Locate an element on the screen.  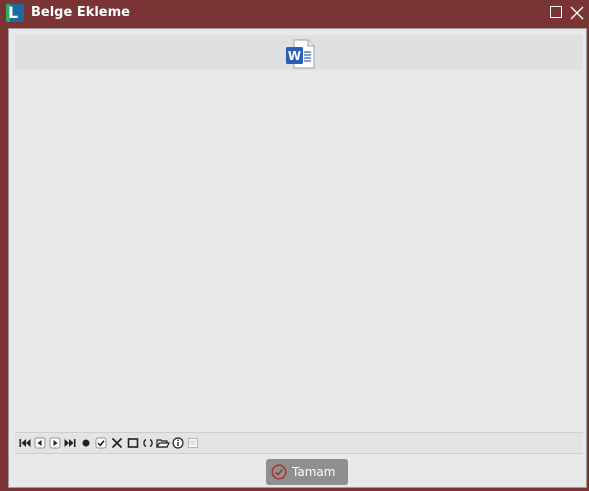
close-icon is located at coordinates (577, 13).